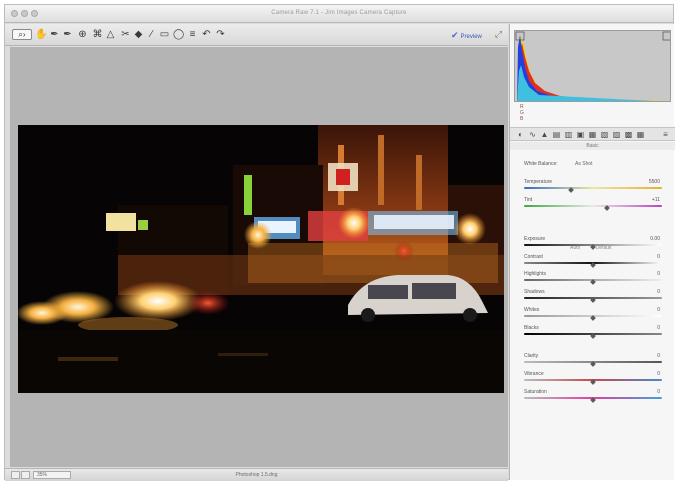 This screenshot has height=490, width=680. Describe the element at coordinates (648, 374) in the screenshot. I see `vibrance-value: 0` at that location.